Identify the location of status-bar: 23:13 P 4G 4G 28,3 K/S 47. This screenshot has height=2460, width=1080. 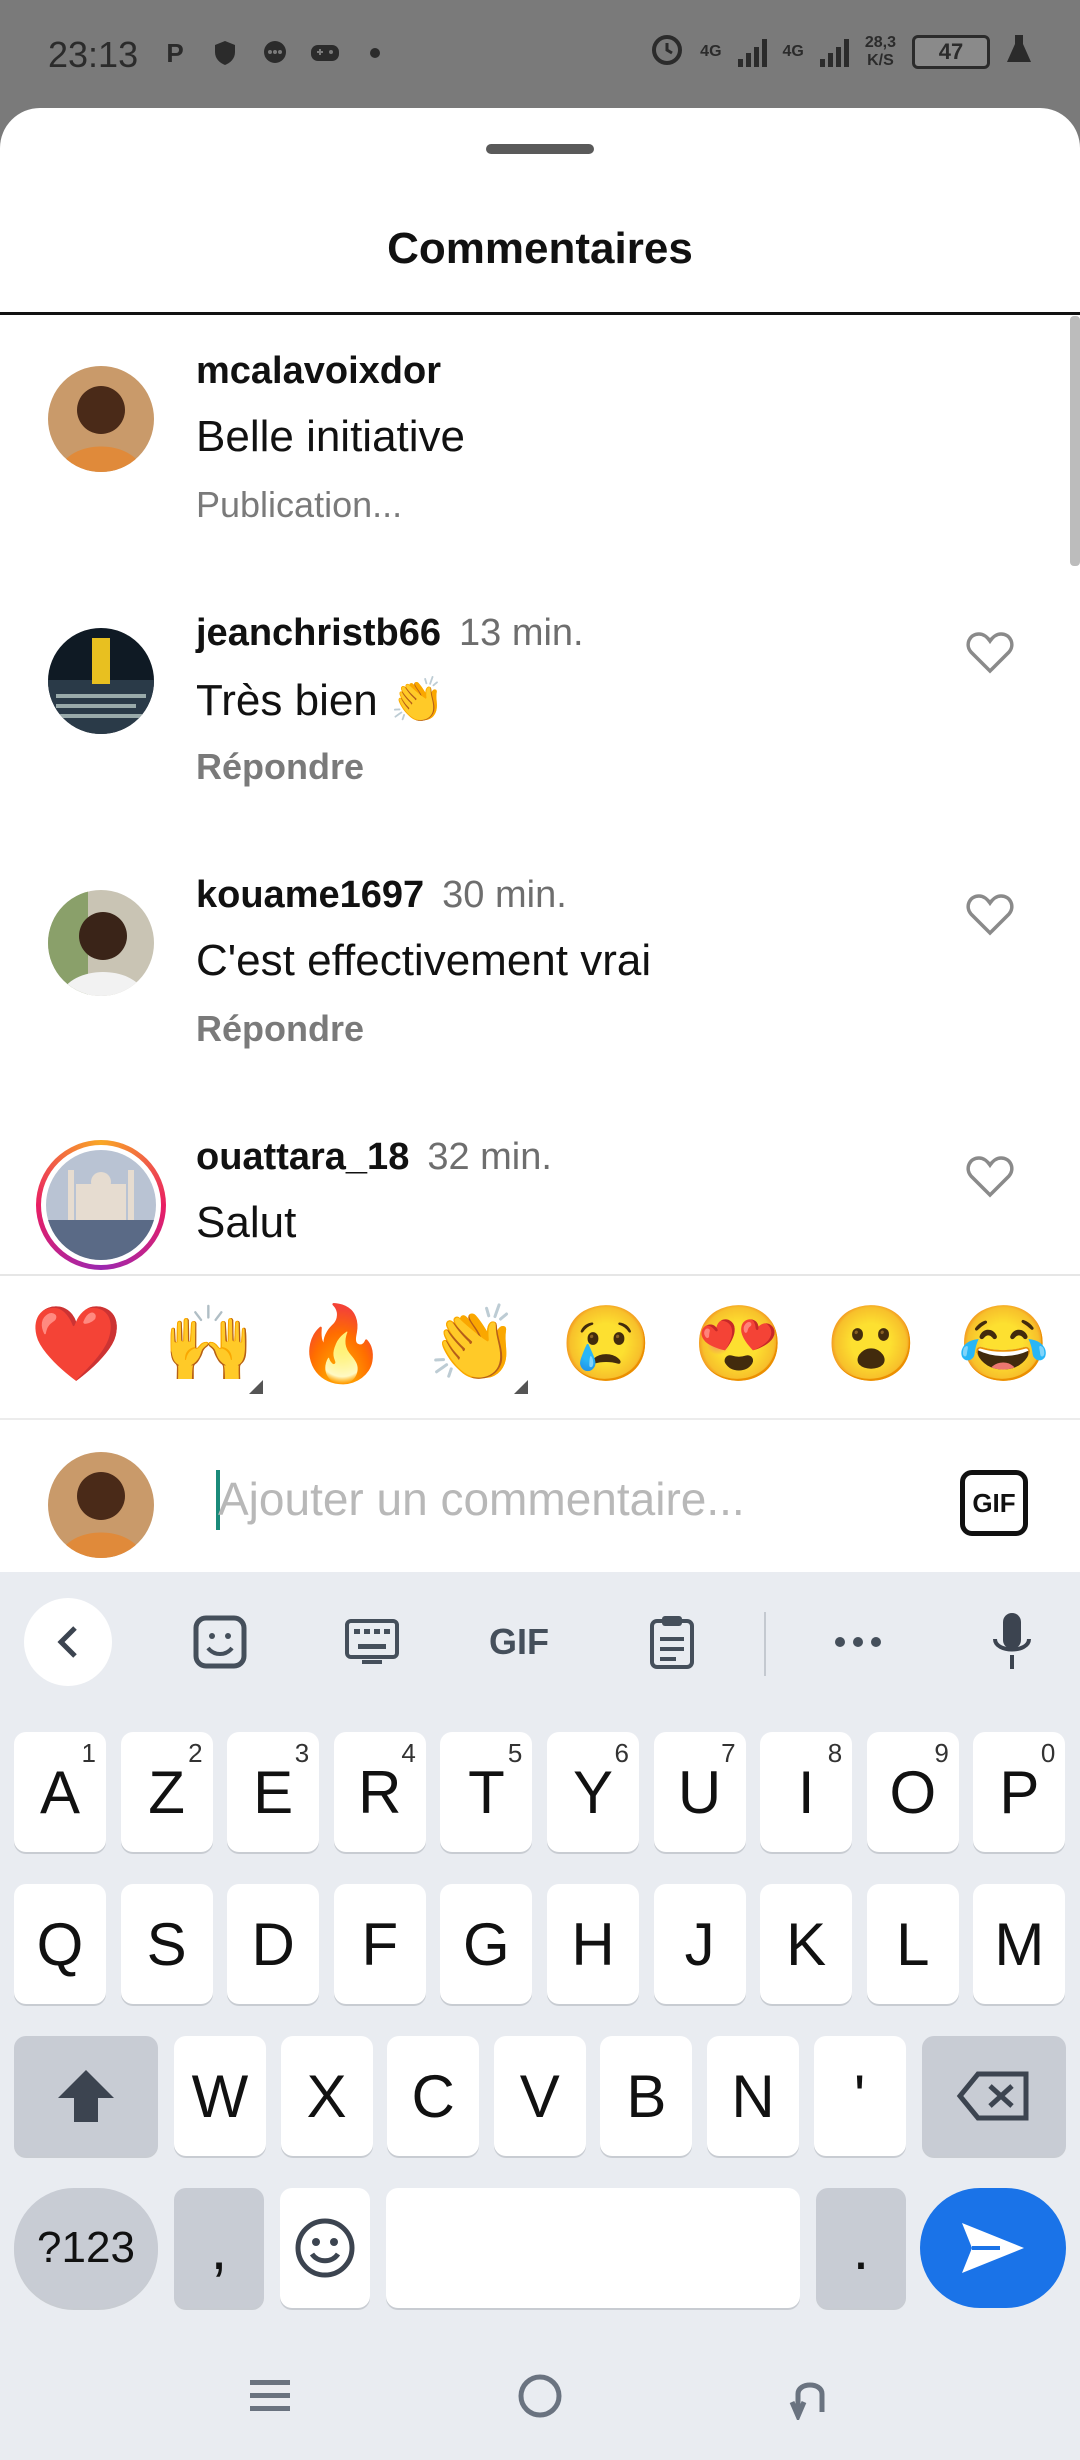
(540, 54).